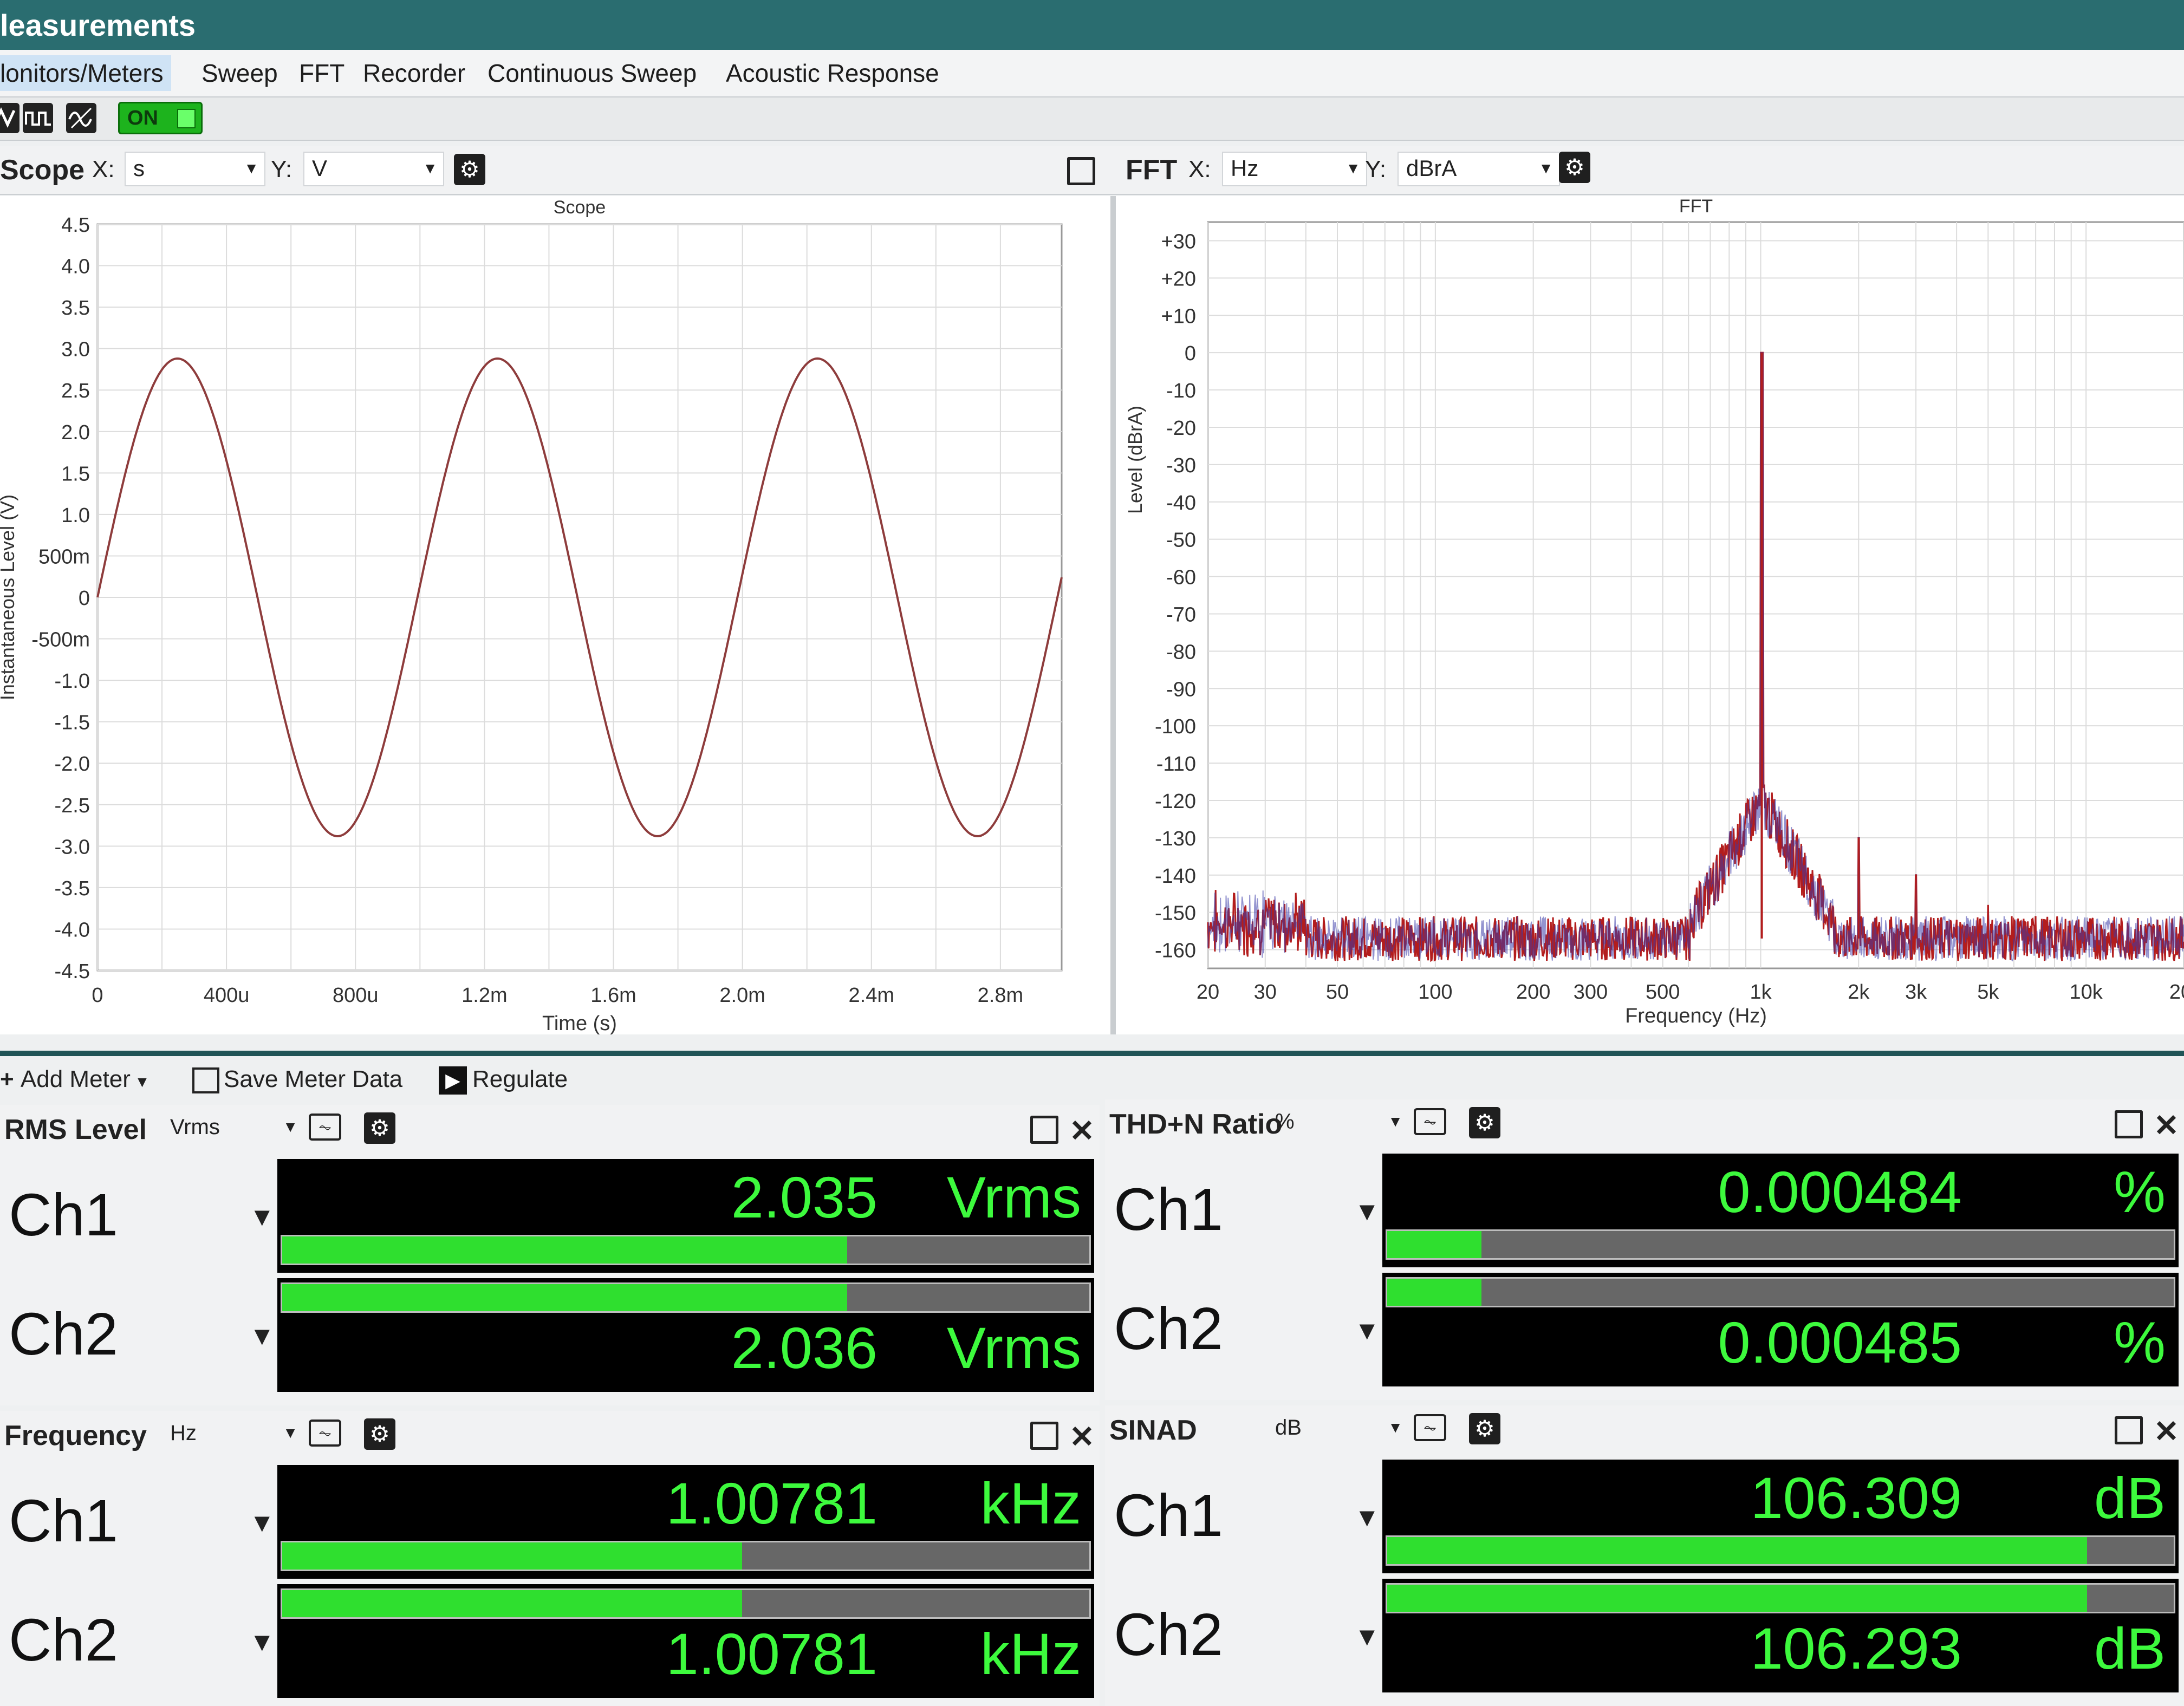 This screenshot has height=1706, width=2184. I want to click on meter-unit-select: % ▼, so click(1338, 1122).